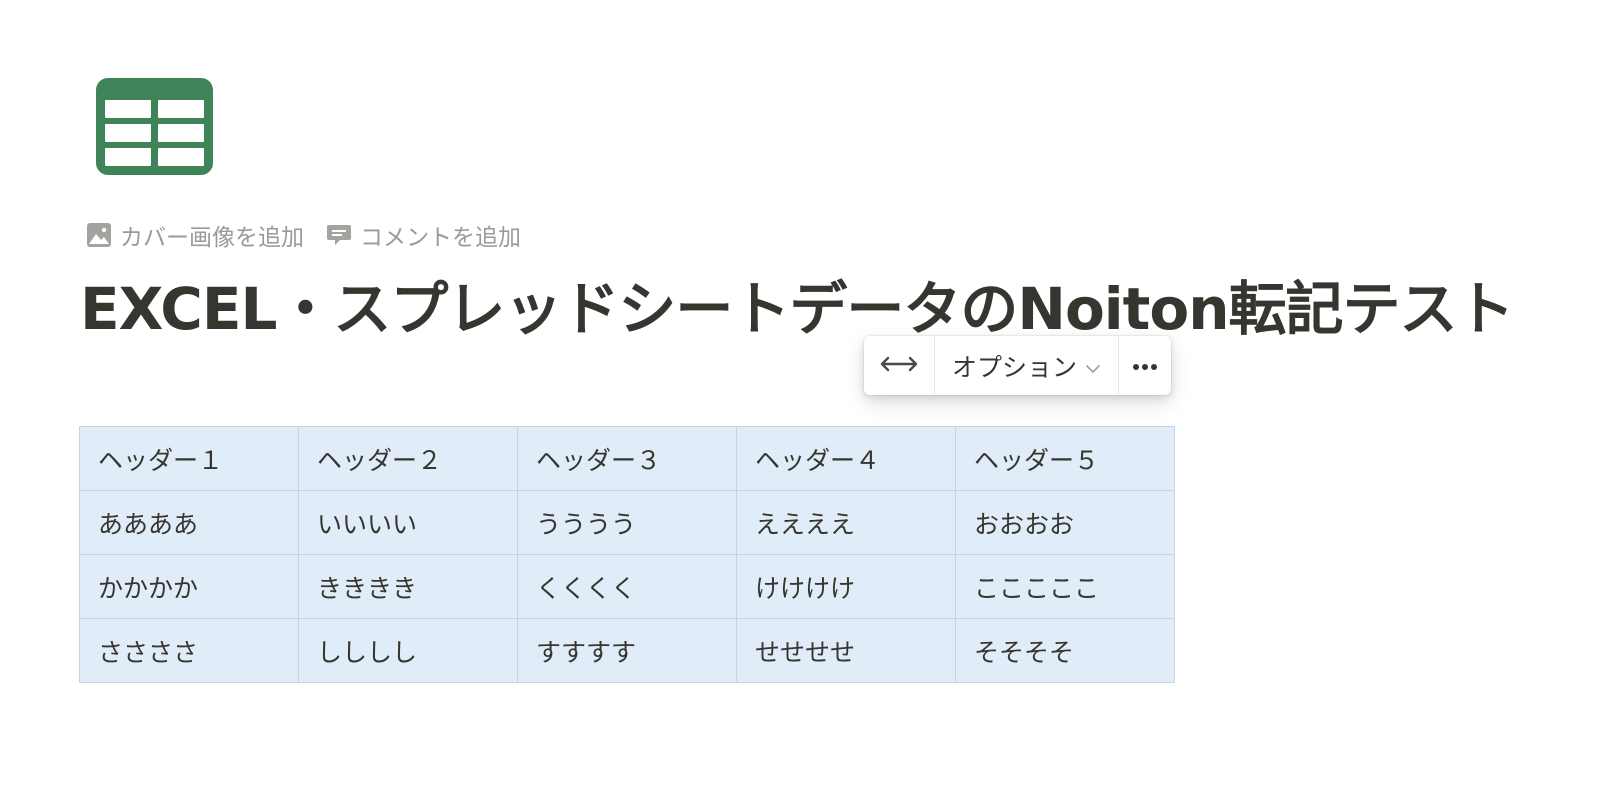 The image size is (1615, 794). I want to click on table-cell: くくくく, so click(627, 586).